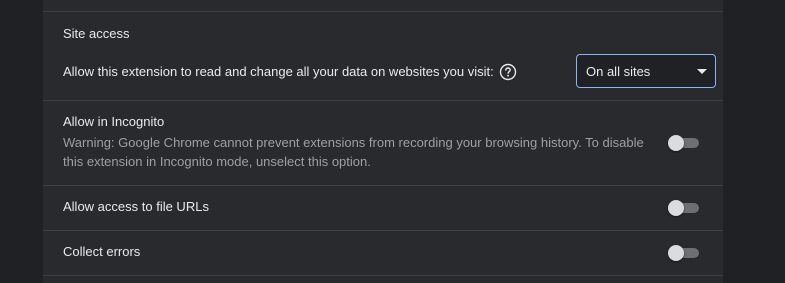  What do you see at coordinates (102, 251) in the screenshot?
I see `collect-errors-title: Collect errors` at bounding box center [102, 251].